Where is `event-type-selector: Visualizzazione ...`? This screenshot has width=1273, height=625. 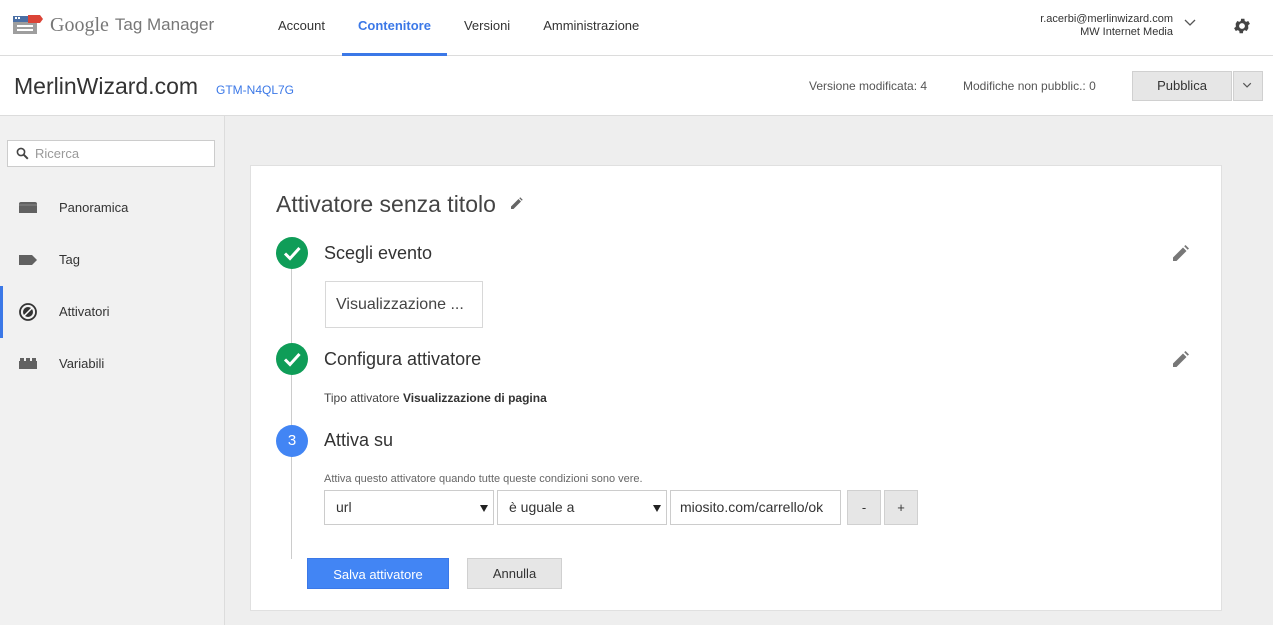 event-type-selector: Visualizzazione ... is located at coordinates (404, 304).